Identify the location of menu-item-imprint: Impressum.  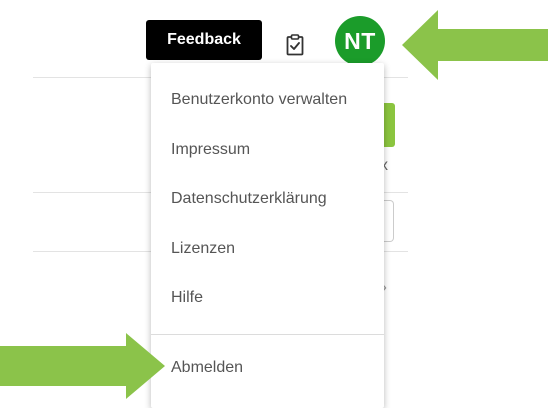
(267, 150).